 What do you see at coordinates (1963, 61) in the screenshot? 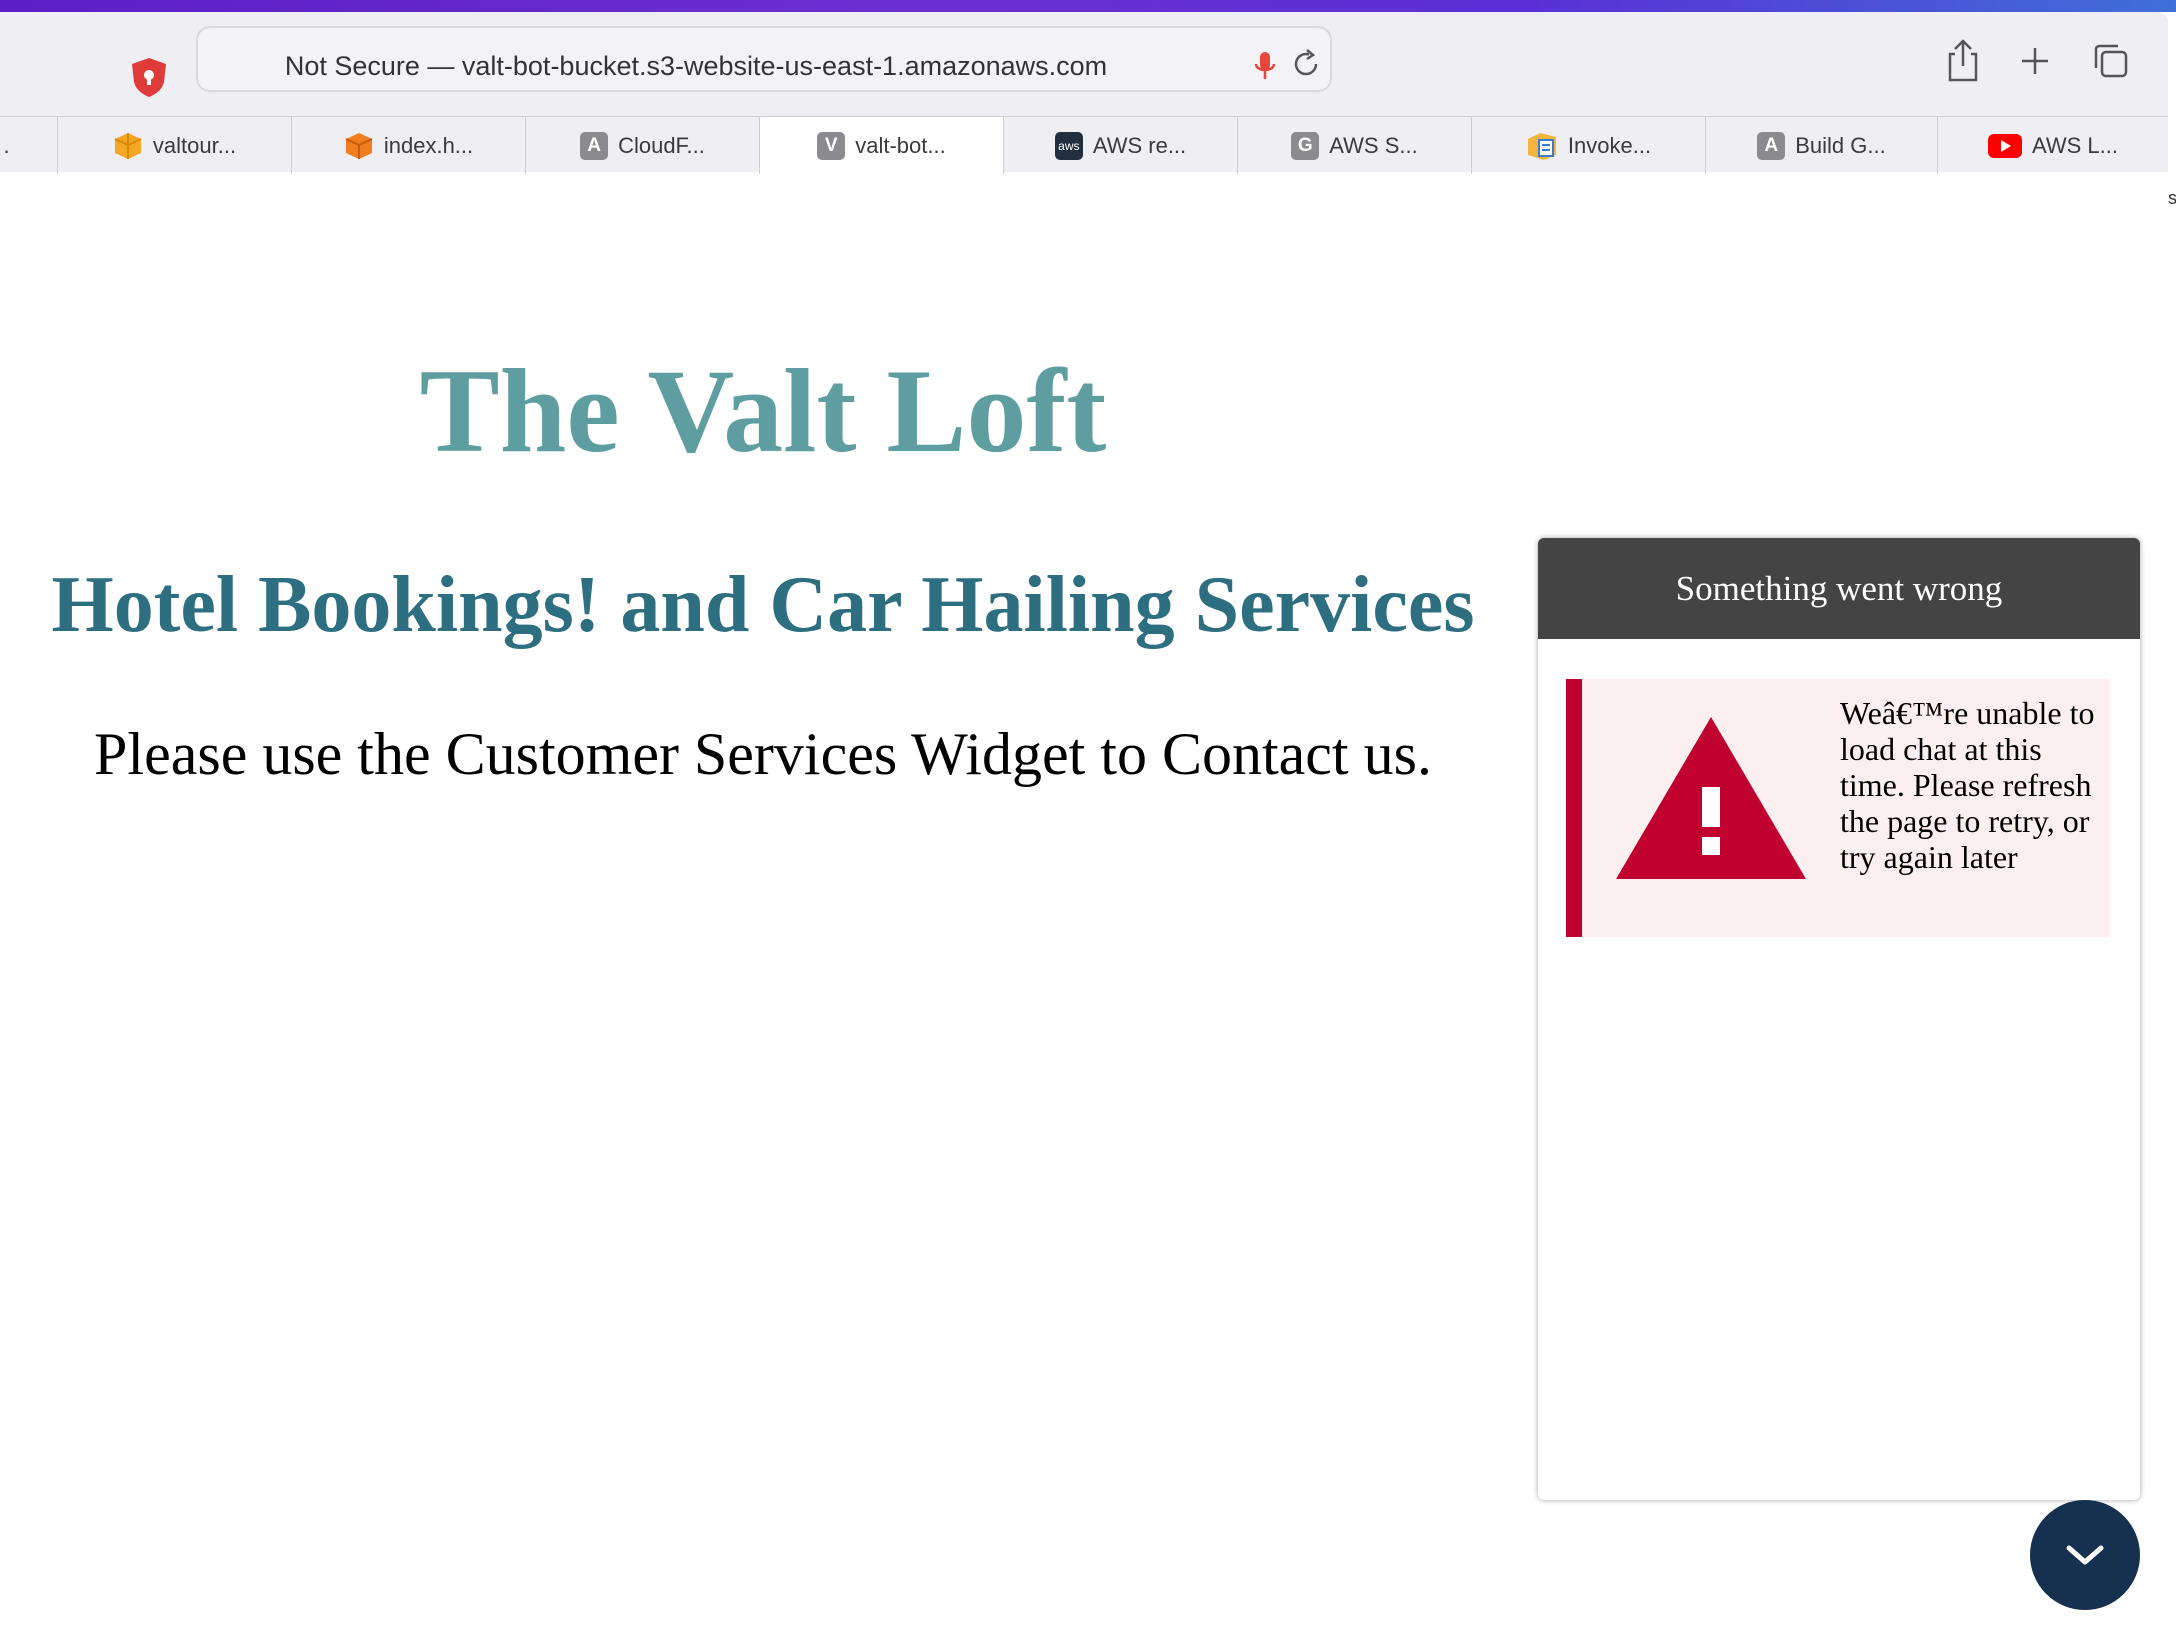
I see `share-icon` at bounding box center [1963, 61].